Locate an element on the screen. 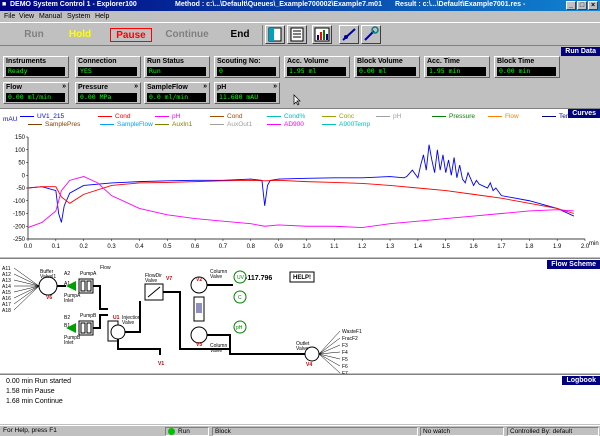  end-button: End is located at coordinates (240, 35).